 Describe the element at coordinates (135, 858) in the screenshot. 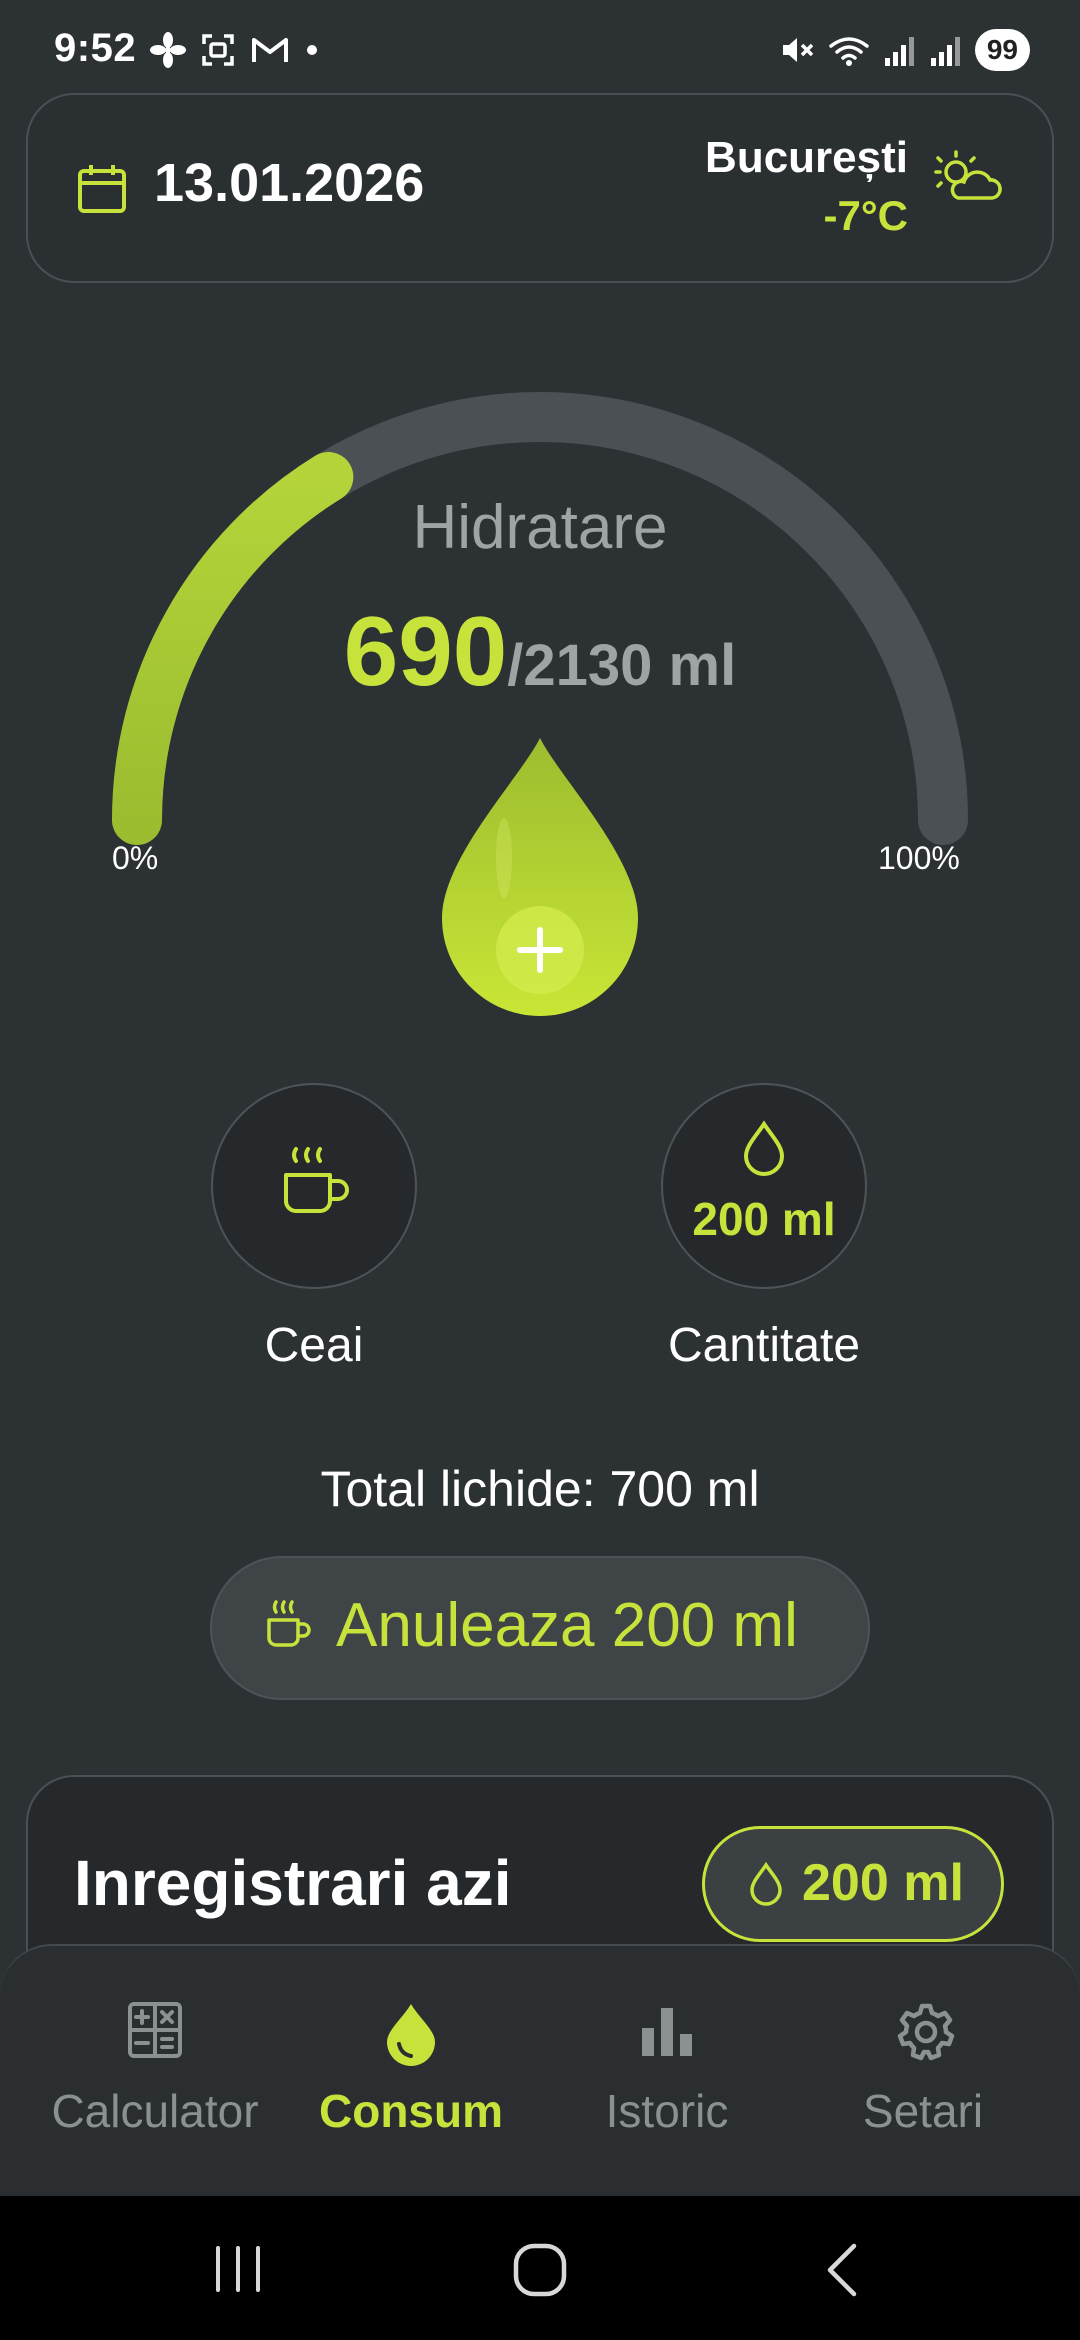

I see `gauge-min-label: 0%` at that location.